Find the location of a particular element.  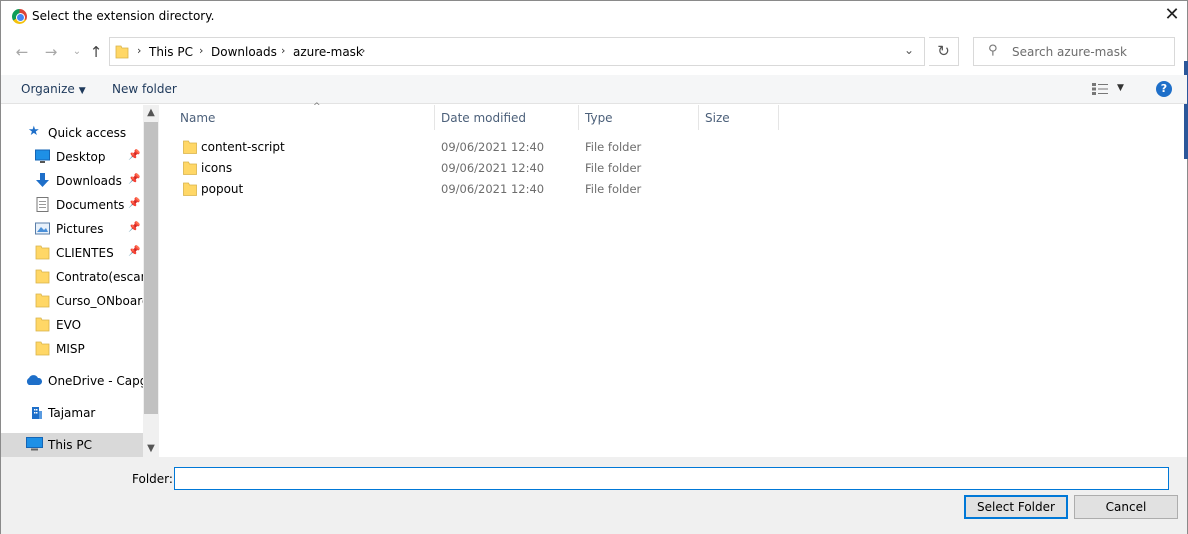

forward-arrow-icon: → is located at coordinates (51, 52).